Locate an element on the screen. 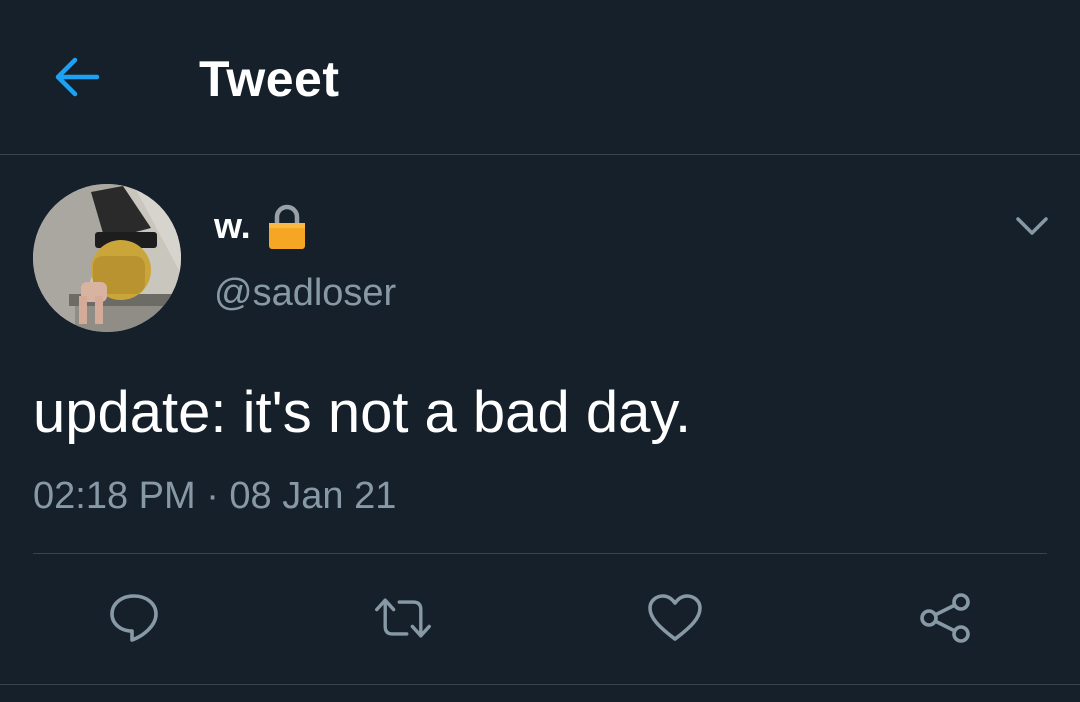  avatar is located at coordinates (107, 258).